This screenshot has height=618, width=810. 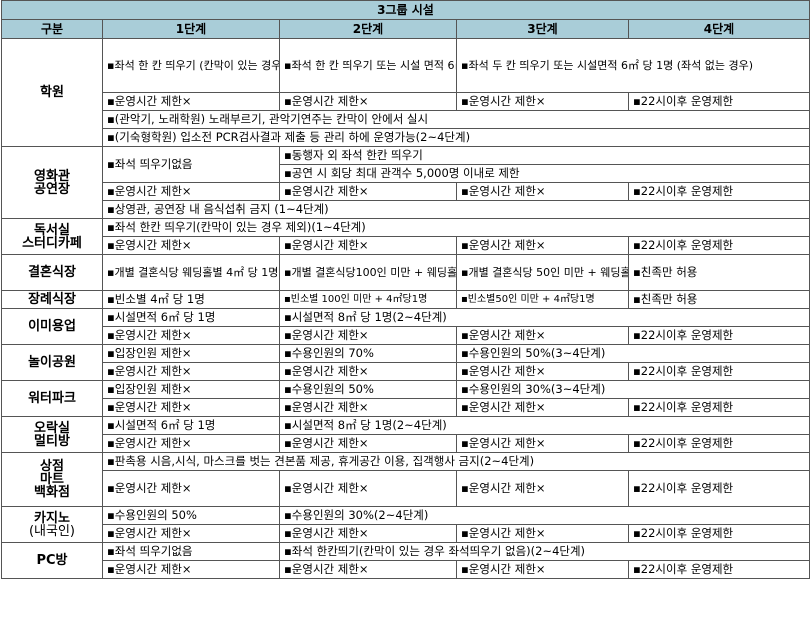 I want to click on category-waterpark: 워터파크, so click(x=52, y=398).